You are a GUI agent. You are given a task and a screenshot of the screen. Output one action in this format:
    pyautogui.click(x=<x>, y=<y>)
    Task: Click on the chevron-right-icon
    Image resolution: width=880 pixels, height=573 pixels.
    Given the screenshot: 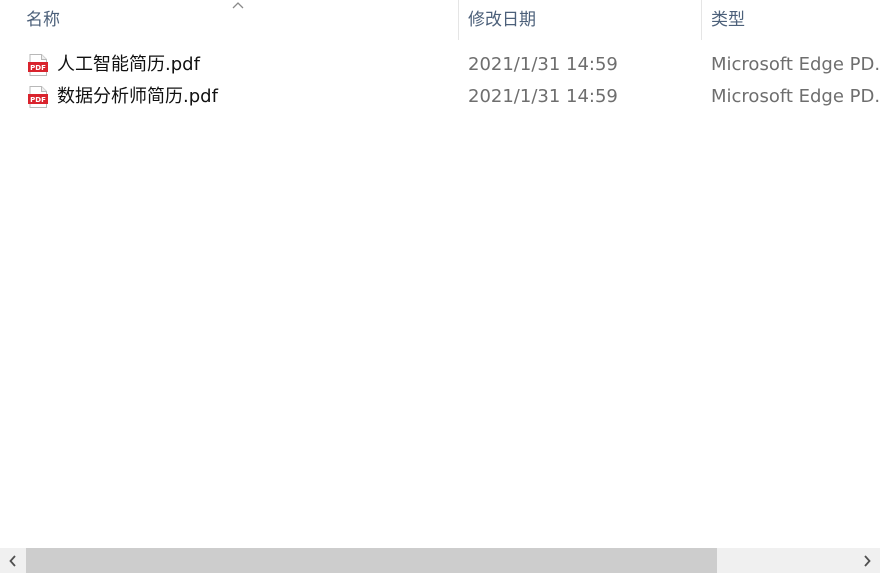 What is the action you would take?
    pyautogui.click(x=867, y=560)
    